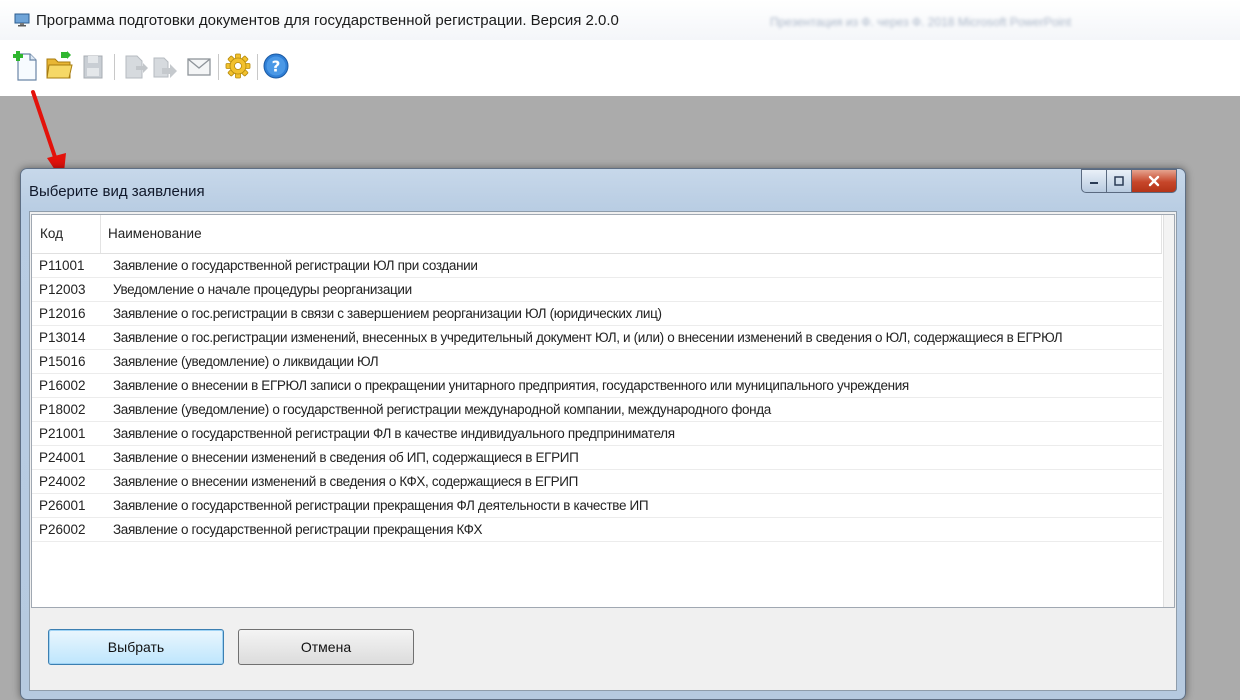 The height and width of the screenshot is (700, 1240). I want to click on help-button: ?, so click(276, 65).